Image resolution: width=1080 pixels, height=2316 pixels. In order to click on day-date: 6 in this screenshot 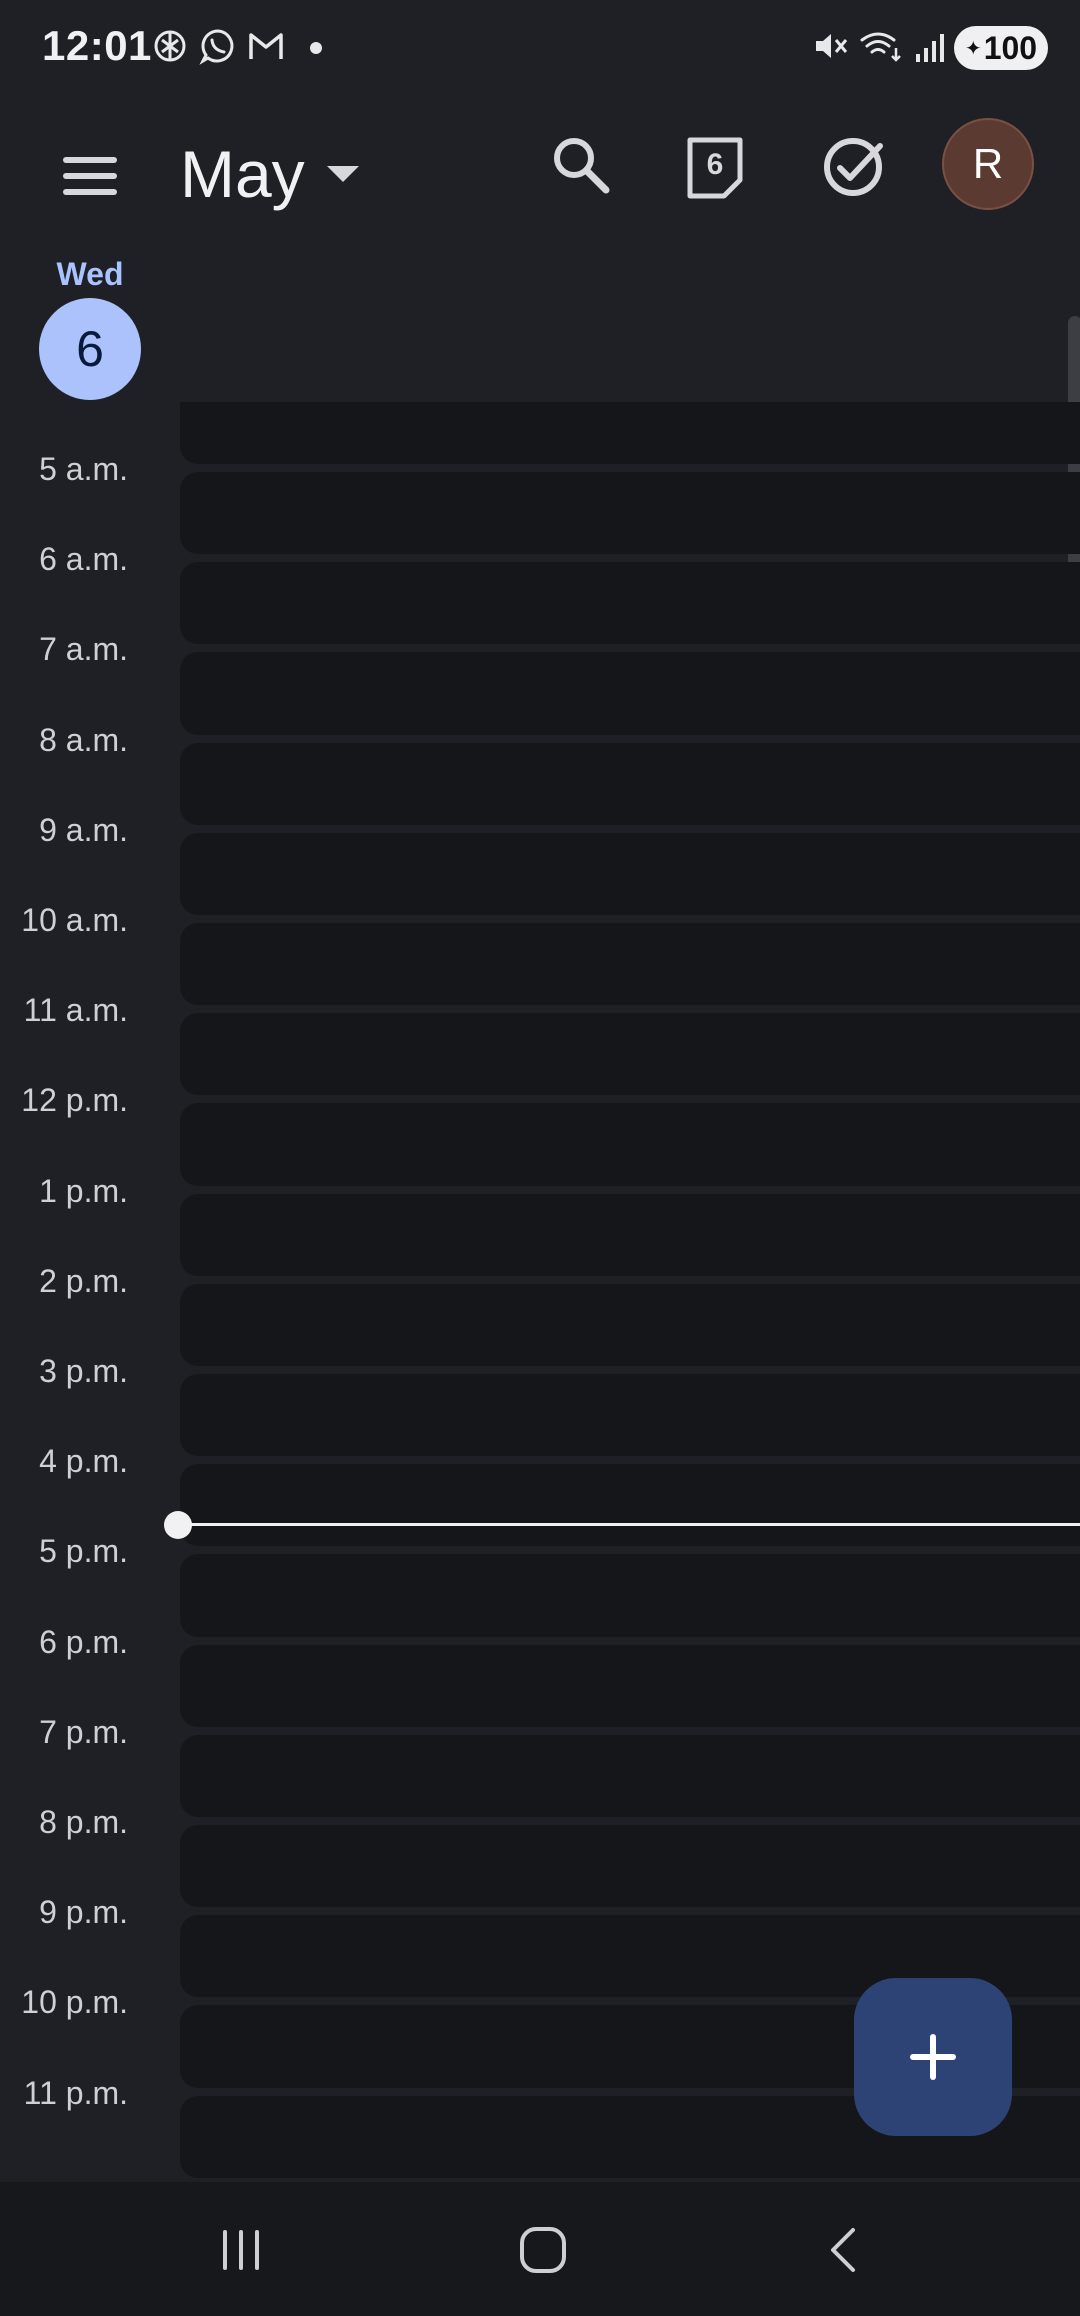, I will do `click(90, 349)`.